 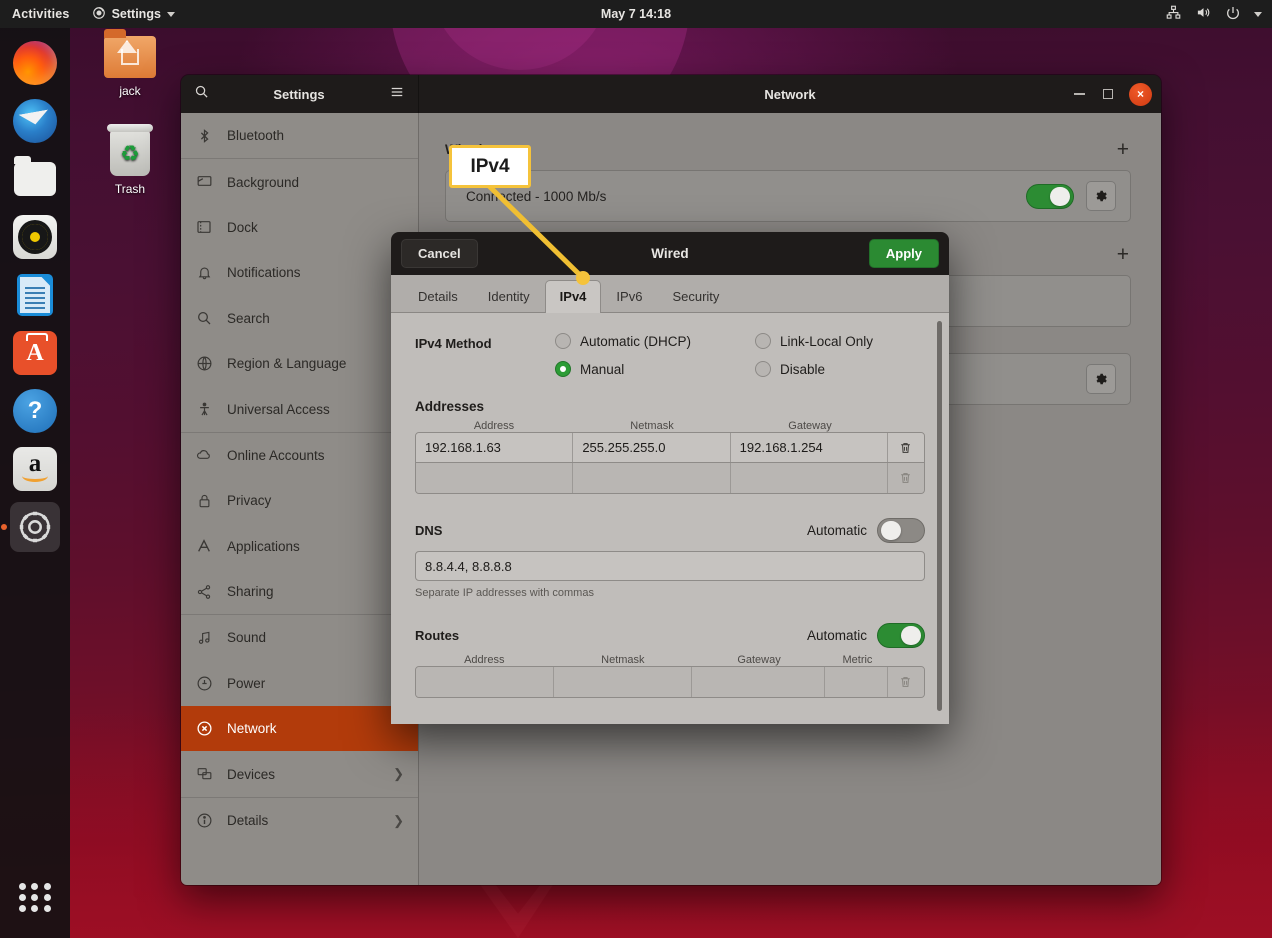 I want to click on clock: May 7 14:18, so click(x=636, y=14).